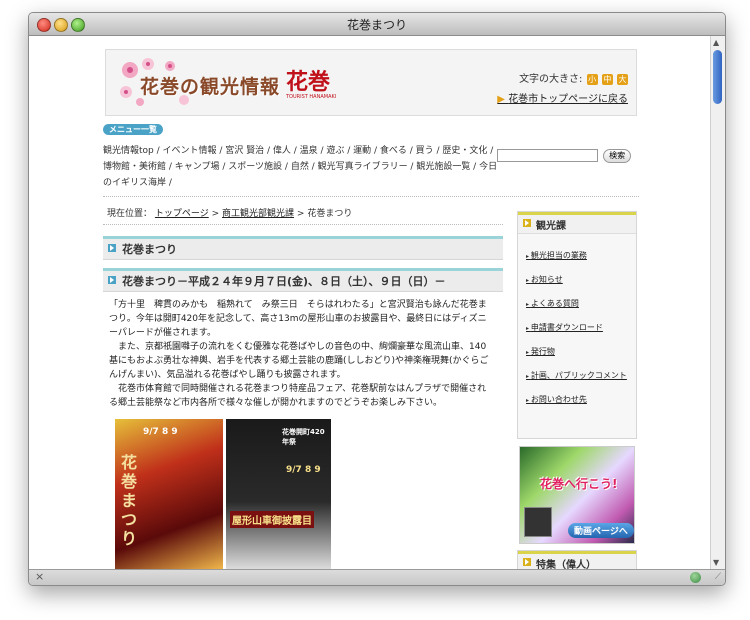 The height and width of the screenshot is (620, 750). I want to click on sidebar-title: 特集（偉人）, so click(566, 564).